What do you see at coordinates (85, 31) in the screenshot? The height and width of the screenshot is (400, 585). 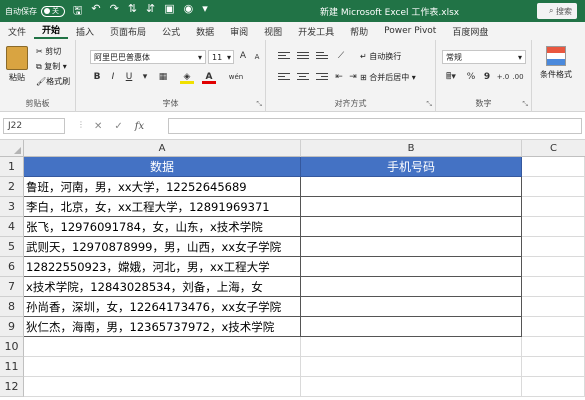 I see `tab-insert: 插入` at bounding box center [85, 31].